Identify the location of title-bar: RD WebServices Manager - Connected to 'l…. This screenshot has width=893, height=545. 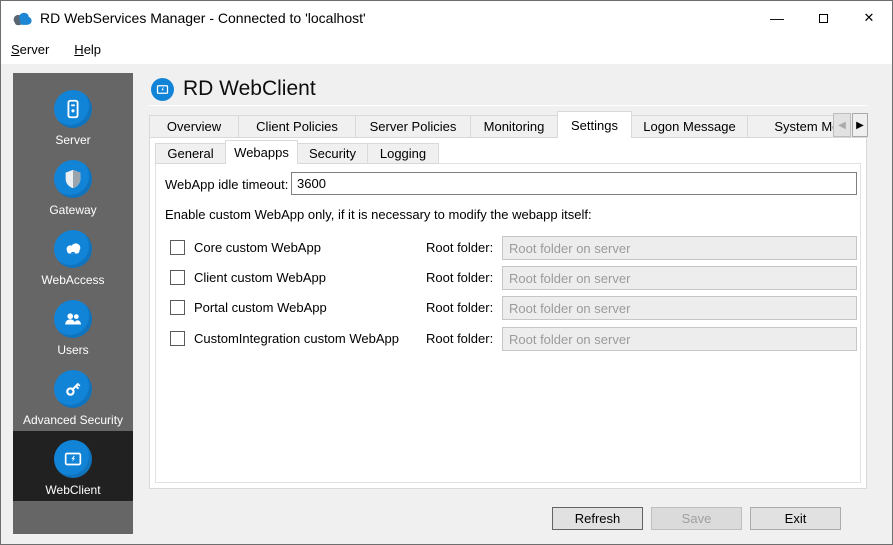
(446, 18).